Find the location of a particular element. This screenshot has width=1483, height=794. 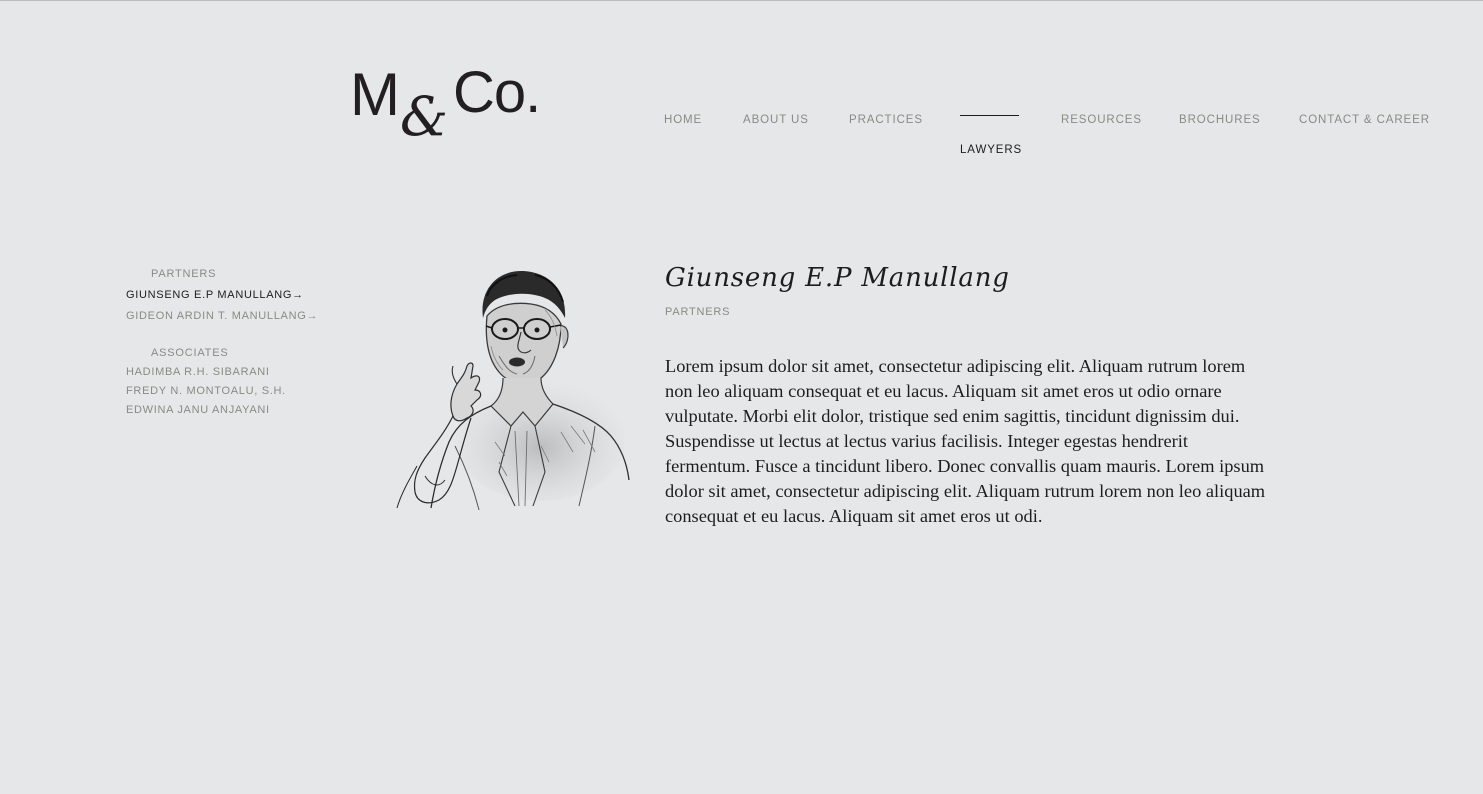

logo-letters-co: Co. is located at coordinates (497, 92).